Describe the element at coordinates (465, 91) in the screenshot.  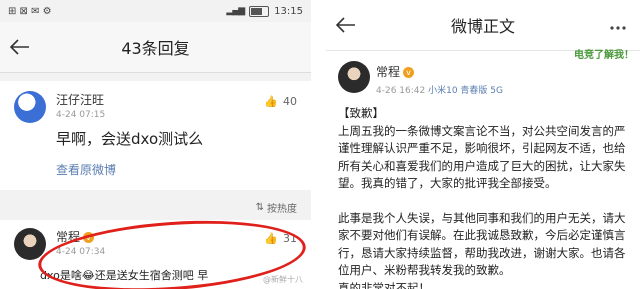
I see `post-device: 小米10 青春版 5G` at that location.